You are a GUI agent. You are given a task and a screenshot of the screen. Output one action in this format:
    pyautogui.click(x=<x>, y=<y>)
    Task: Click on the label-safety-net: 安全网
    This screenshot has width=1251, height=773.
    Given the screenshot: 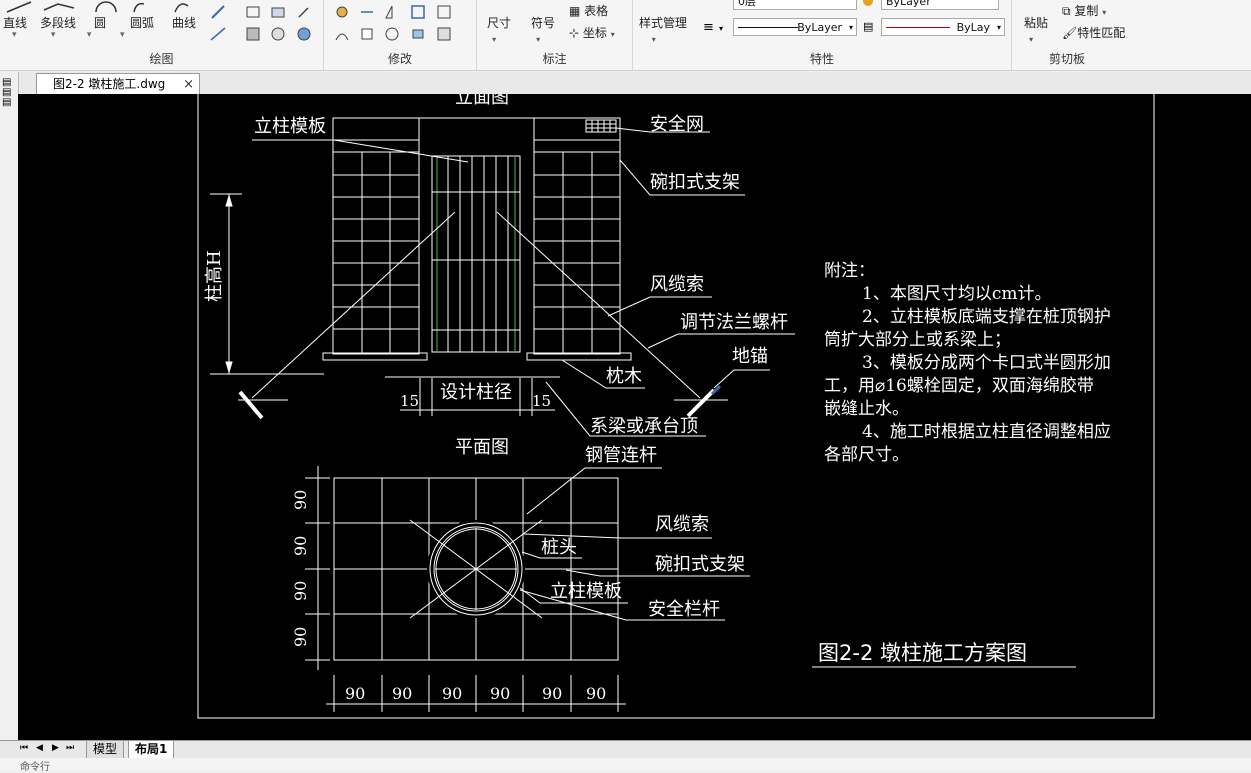 What is the action you would take?
    pyautogui.click(x=677, y=124)
    